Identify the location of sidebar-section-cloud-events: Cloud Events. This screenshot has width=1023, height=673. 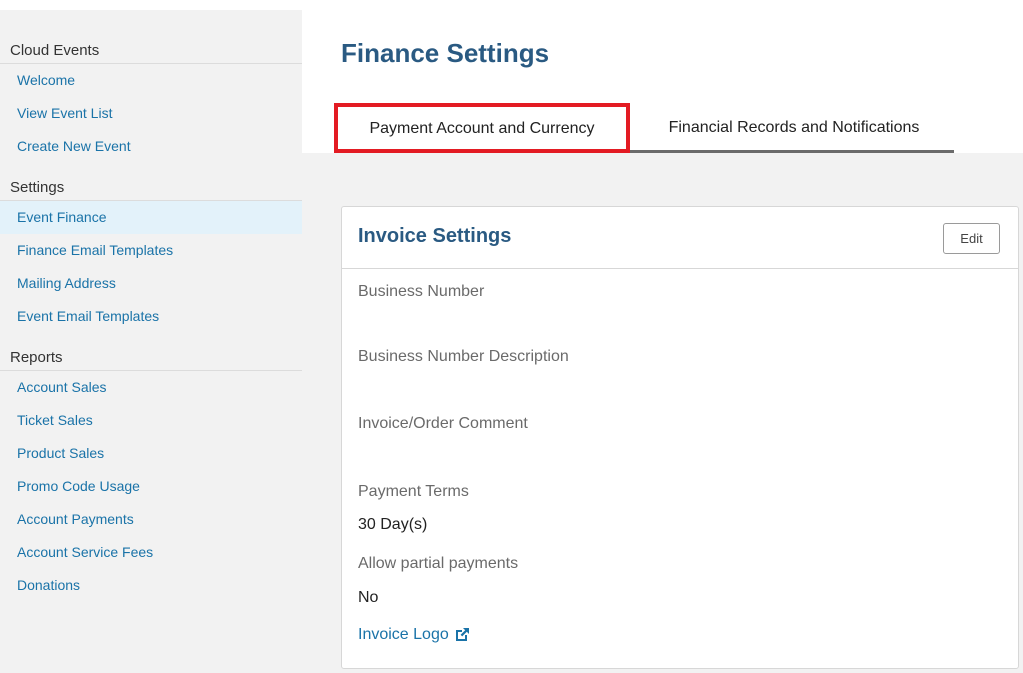
(151, 50).